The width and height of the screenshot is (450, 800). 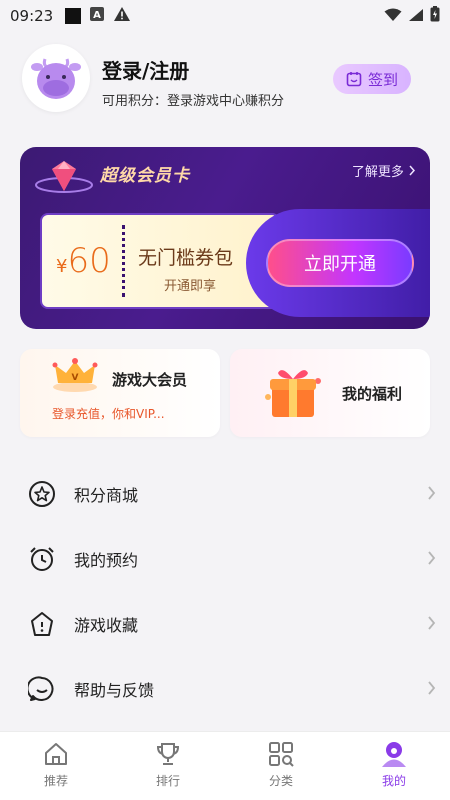 What do you see at coordinates (56, 766) in the screenshot?
I see `nav-item-recommend: 推荐` at bounding box center [56, 766].